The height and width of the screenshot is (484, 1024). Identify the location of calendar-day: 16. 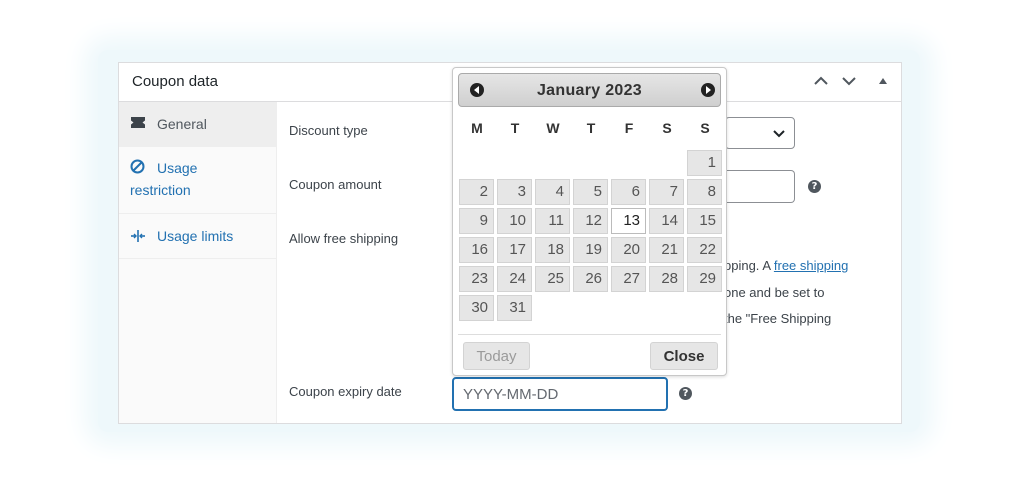
(476, 250).